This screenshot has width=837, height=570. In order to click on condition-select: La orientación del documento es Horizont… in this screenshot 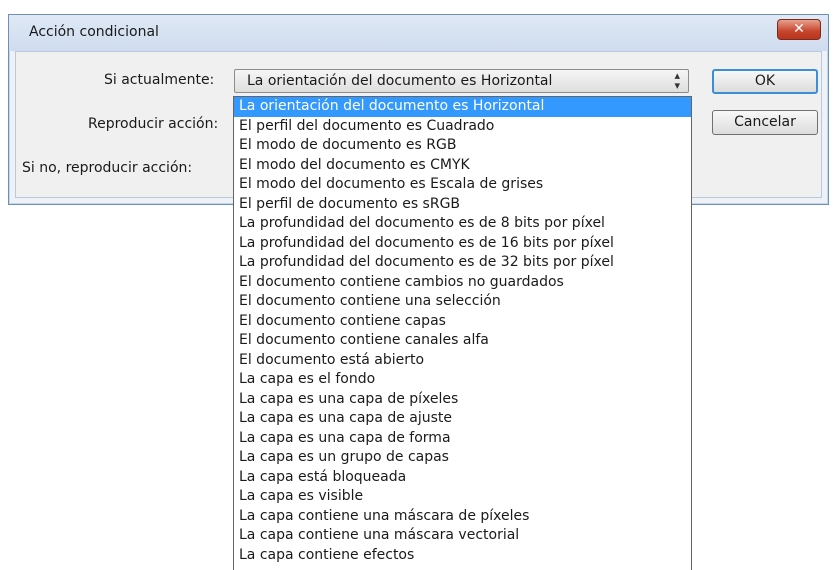, I will do `click(461, 81)`.